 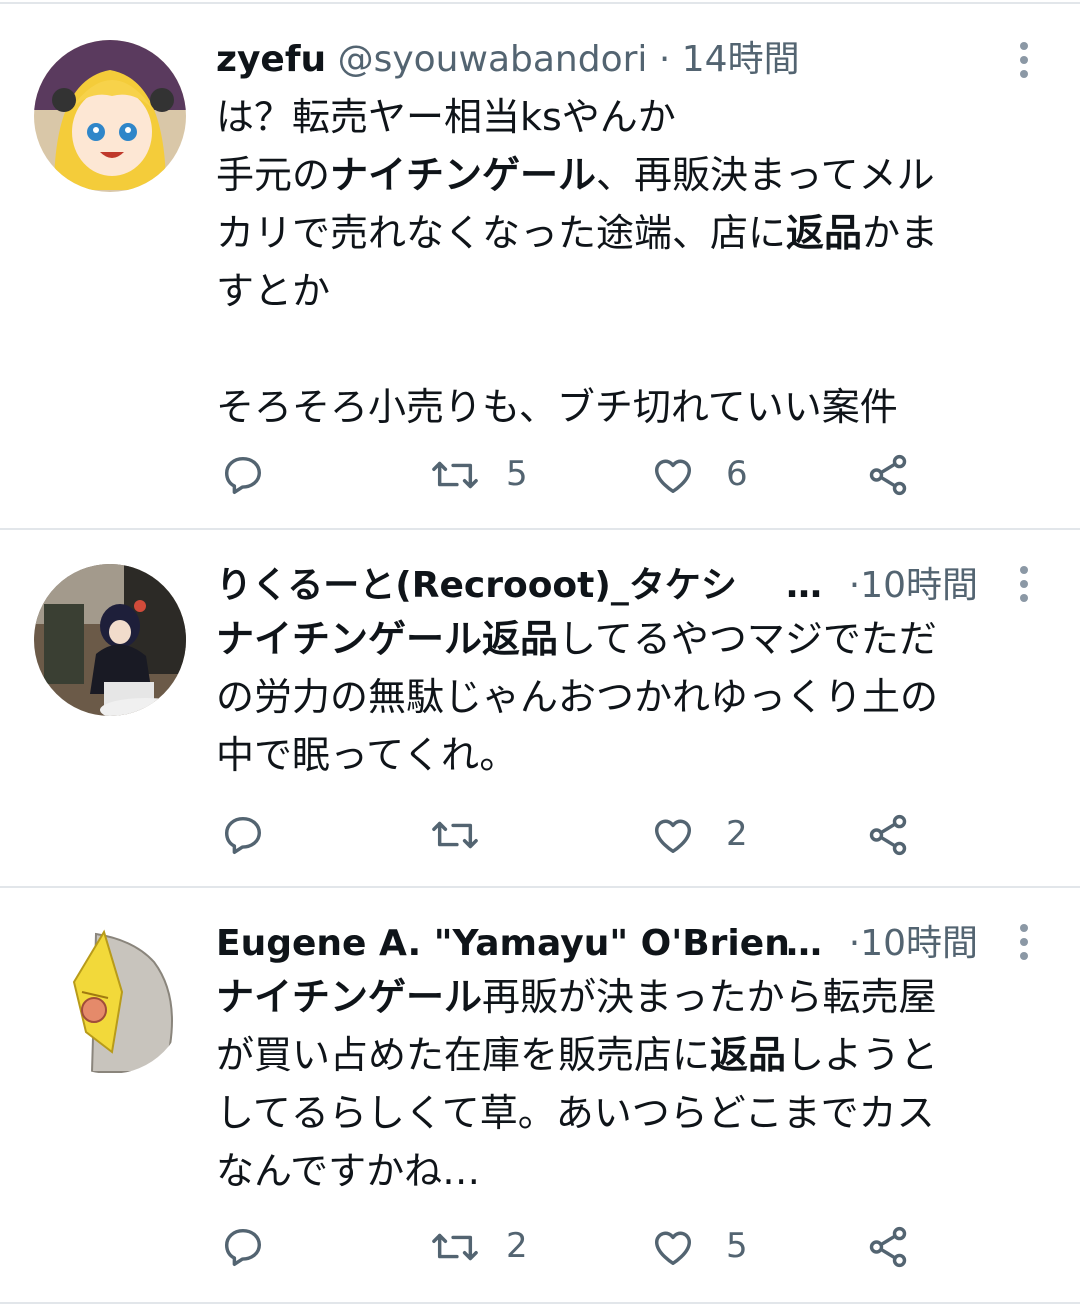 I want to click on text-segment: してるやつマジでただ, so click(x=747, y=639).